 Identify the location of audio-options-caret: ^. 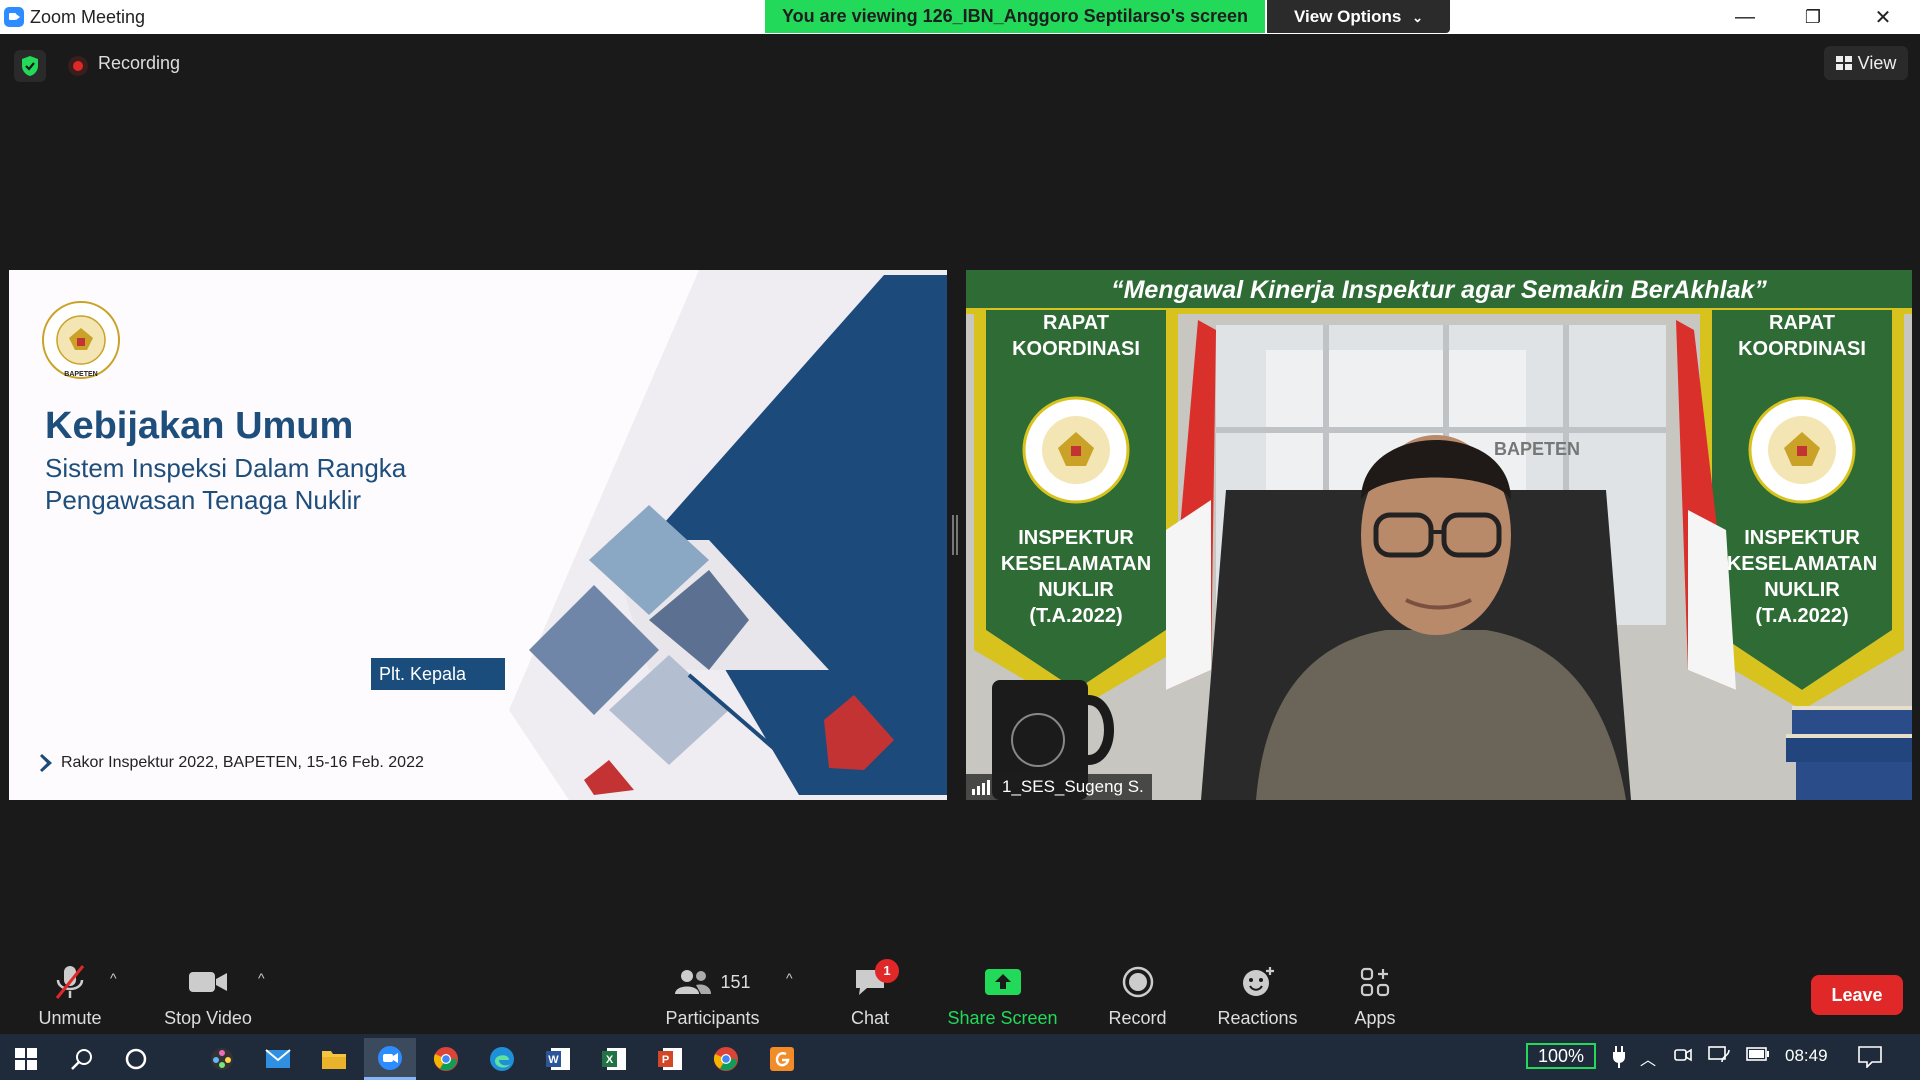
(113, 978).